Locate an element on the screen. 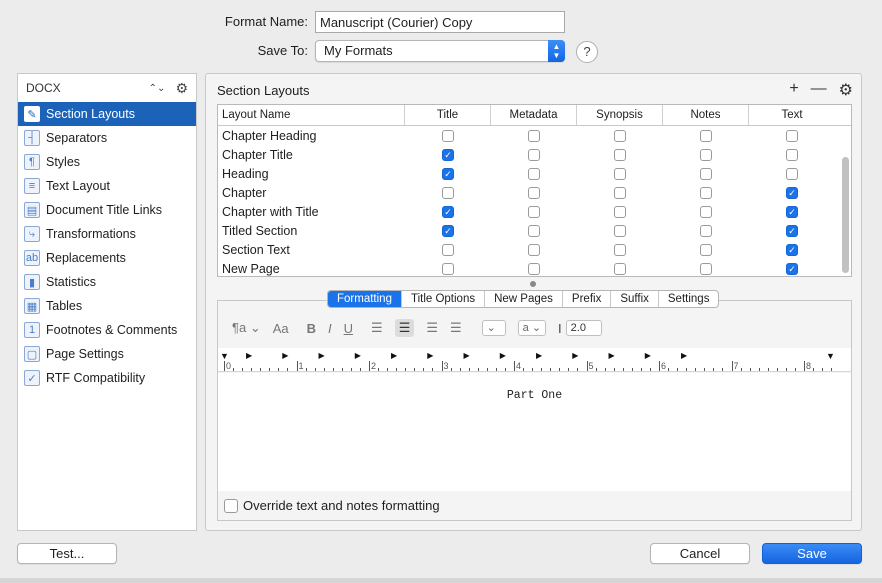  tab-formatting: Formatting is located at coordinates (365, 299).